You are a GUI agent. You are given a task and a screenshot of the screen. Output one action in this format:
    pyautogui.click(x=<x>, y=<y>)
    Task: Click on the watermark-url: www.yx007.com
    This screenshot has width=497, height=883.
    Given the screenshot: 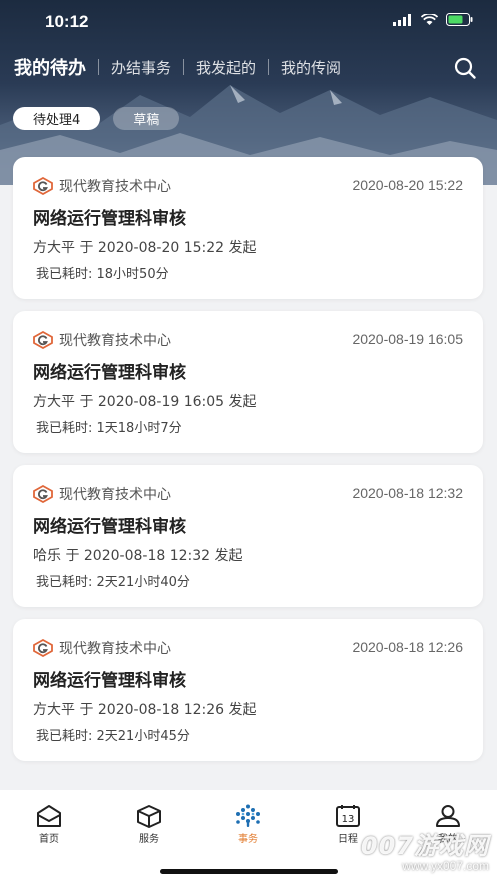 What is the action you would take?
    pyautogui.click(x=445, y=866)
    